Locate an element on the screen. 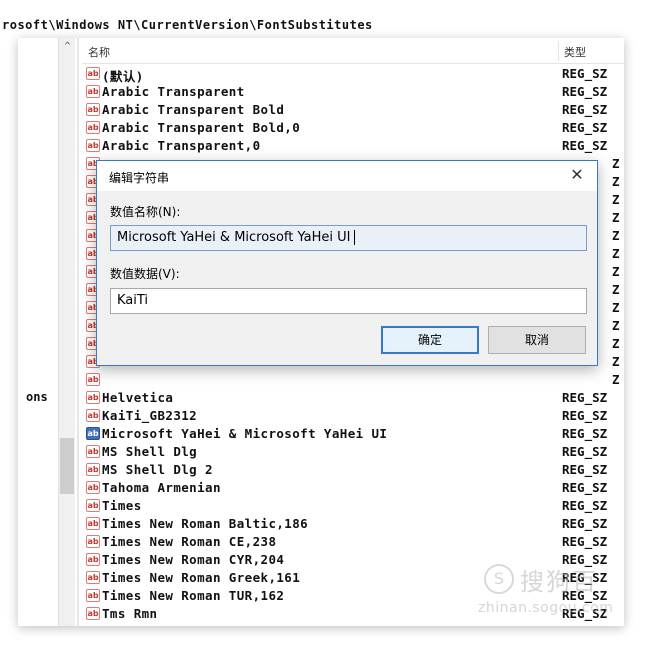 The image size is (650, 650). column-header-type: 类型 is located at coordinates (575, 52).